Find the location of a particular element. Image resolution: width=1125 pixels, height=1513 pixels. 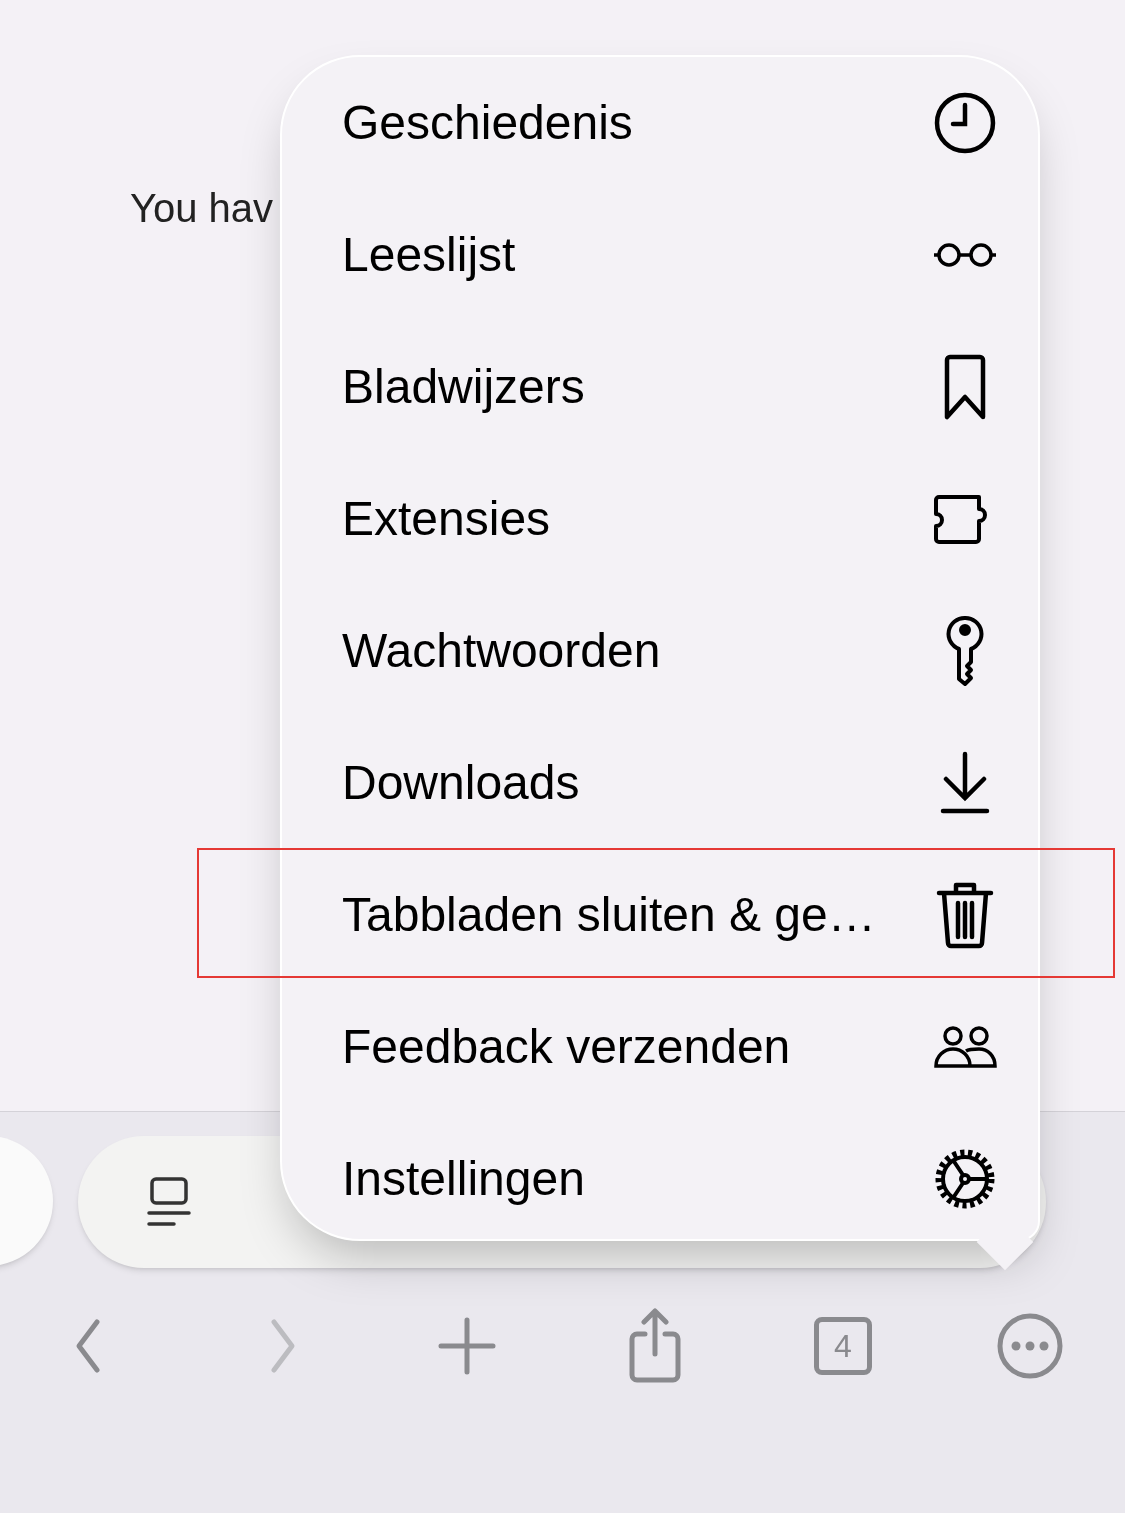

menu-item: Instellingen is located at coordinates (660, 1179).